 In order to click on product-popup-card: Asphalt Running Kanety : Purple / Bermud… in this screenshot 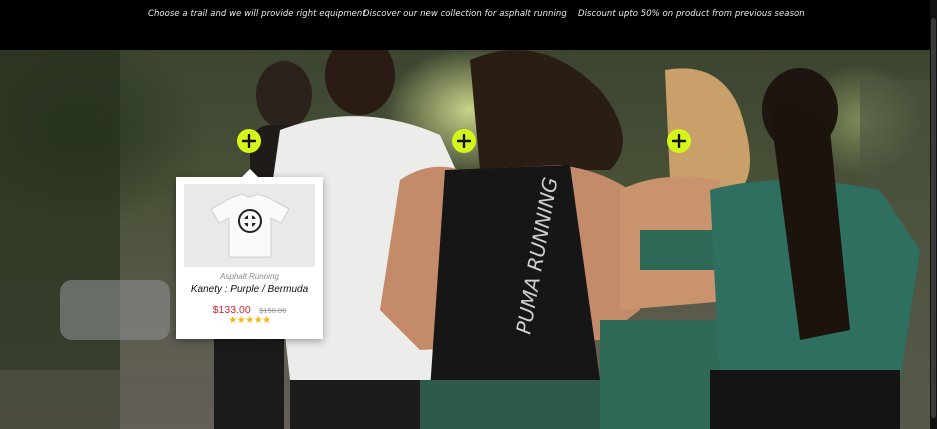, I will do `click(249, 254)`.